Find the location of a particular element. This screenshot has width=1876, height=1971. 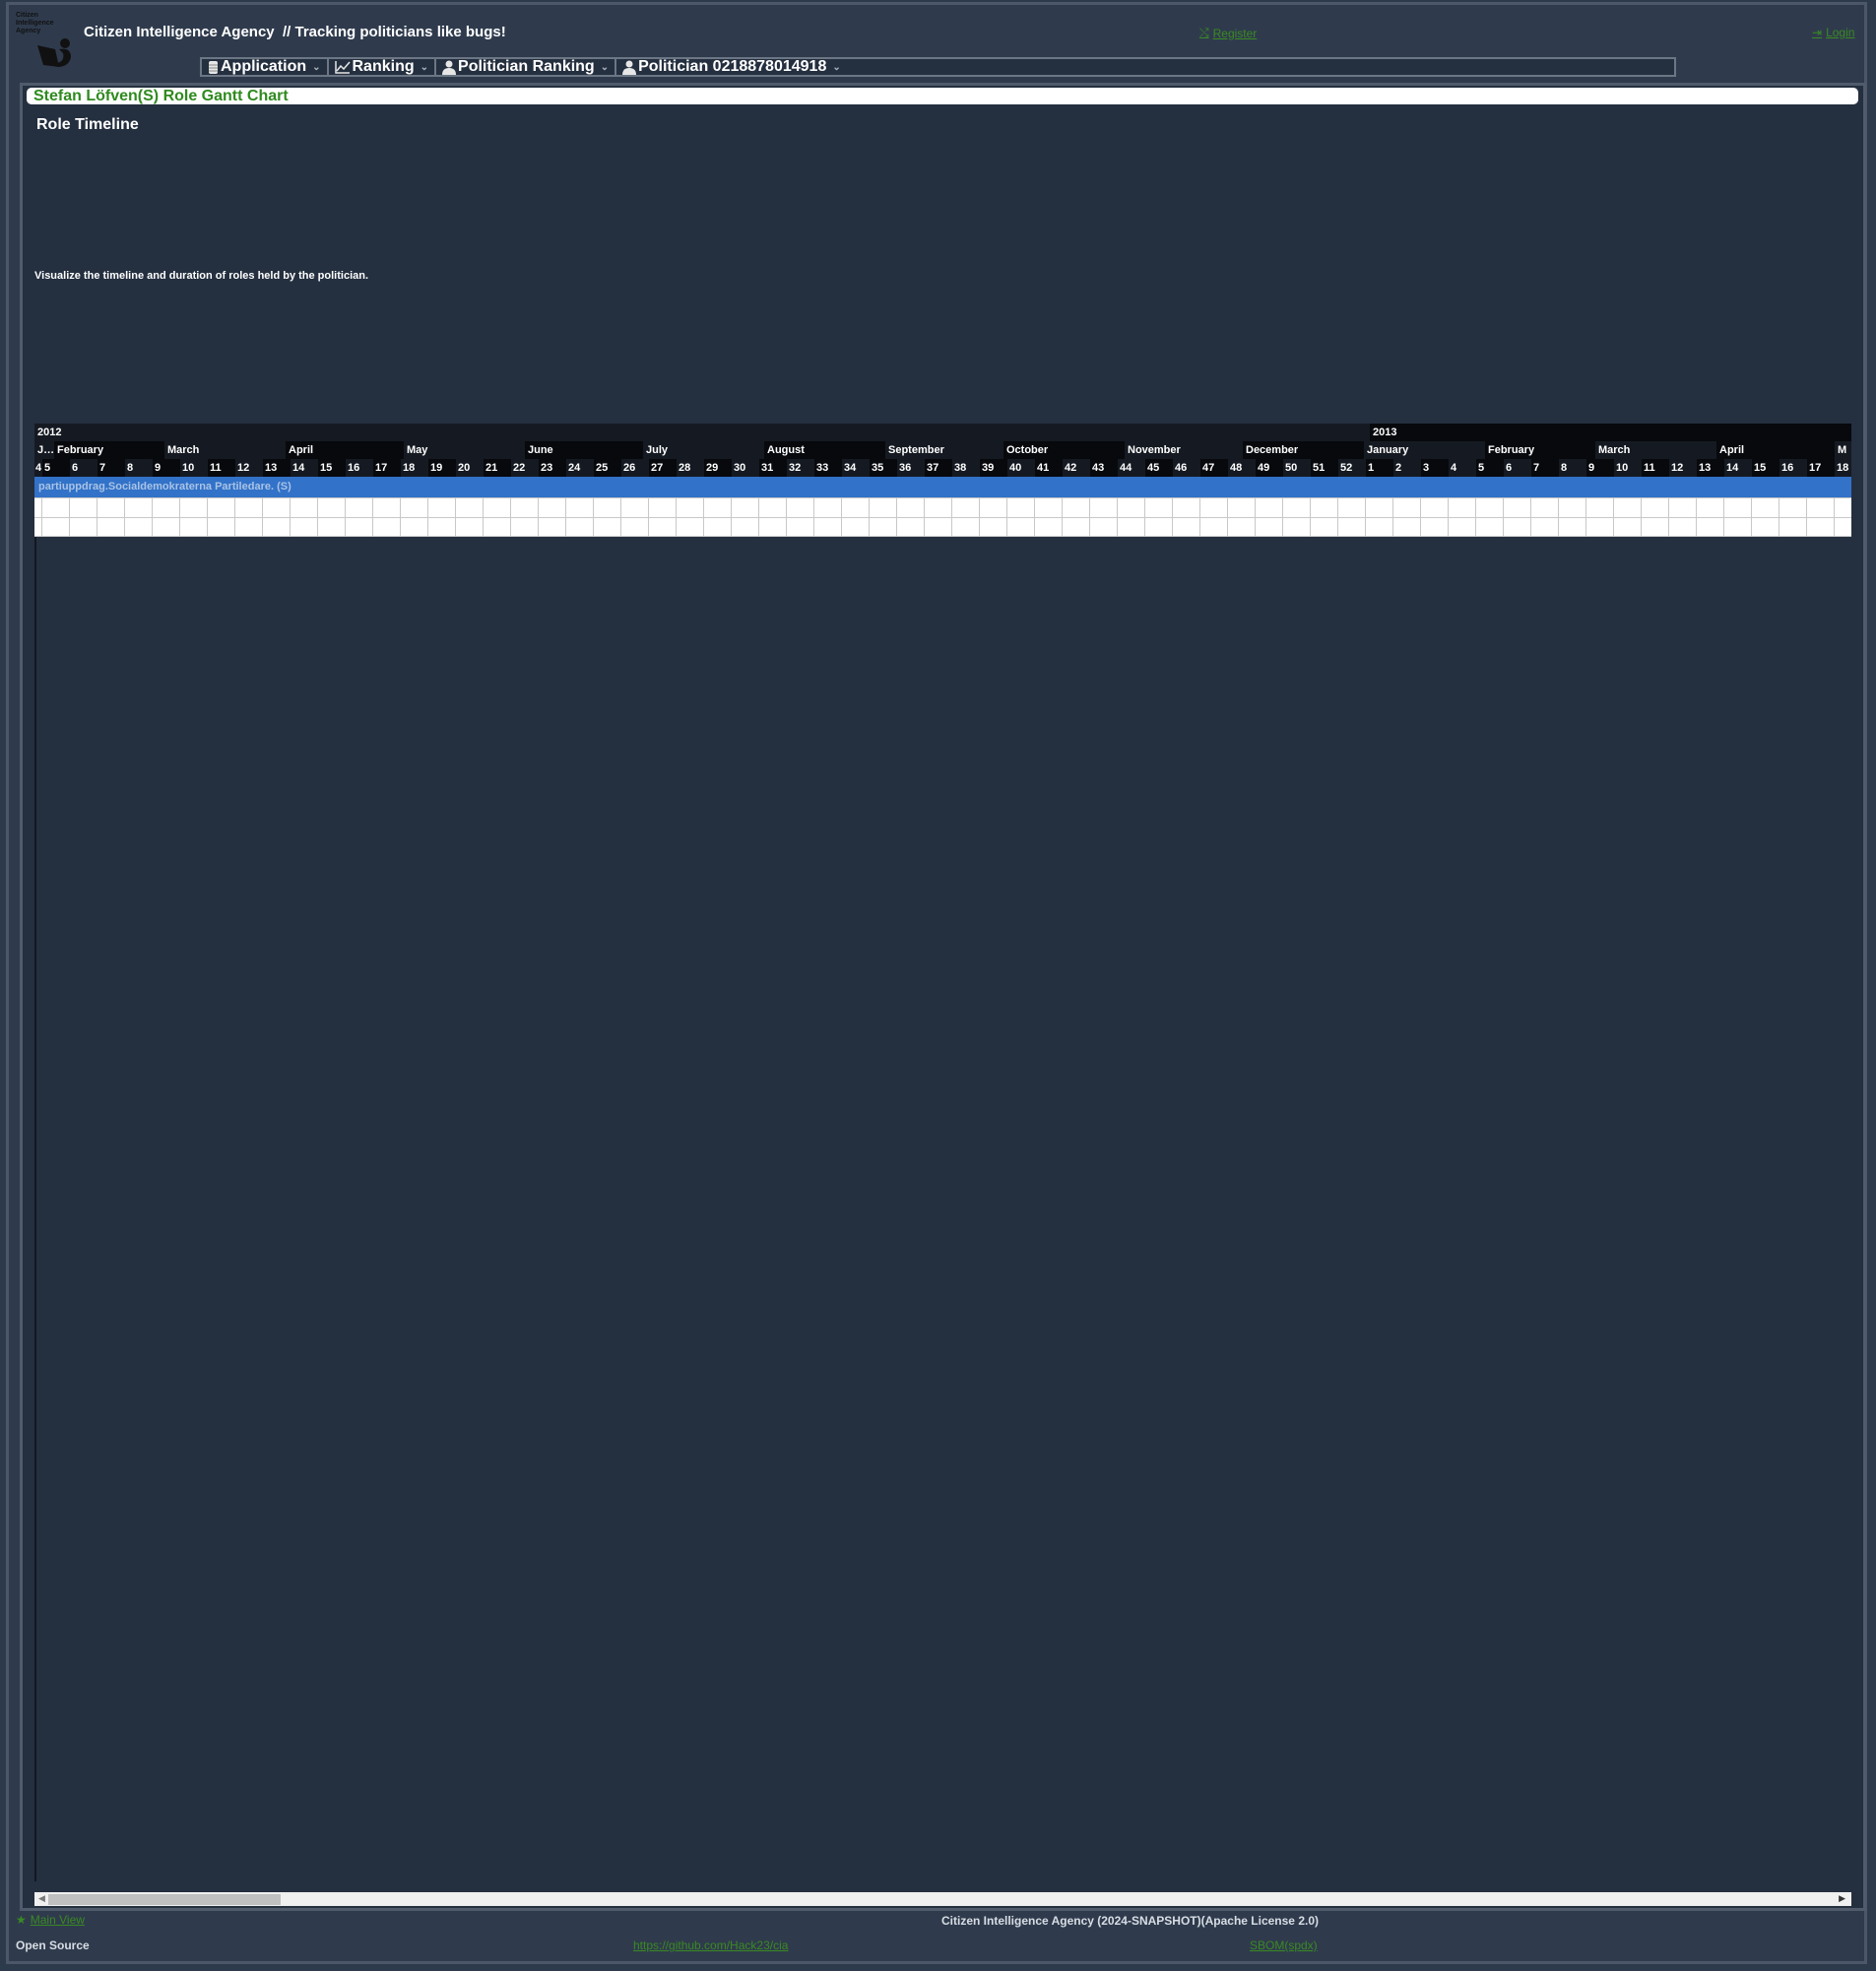

gantt-week-label: 26 is located at coordinates (630, 468).